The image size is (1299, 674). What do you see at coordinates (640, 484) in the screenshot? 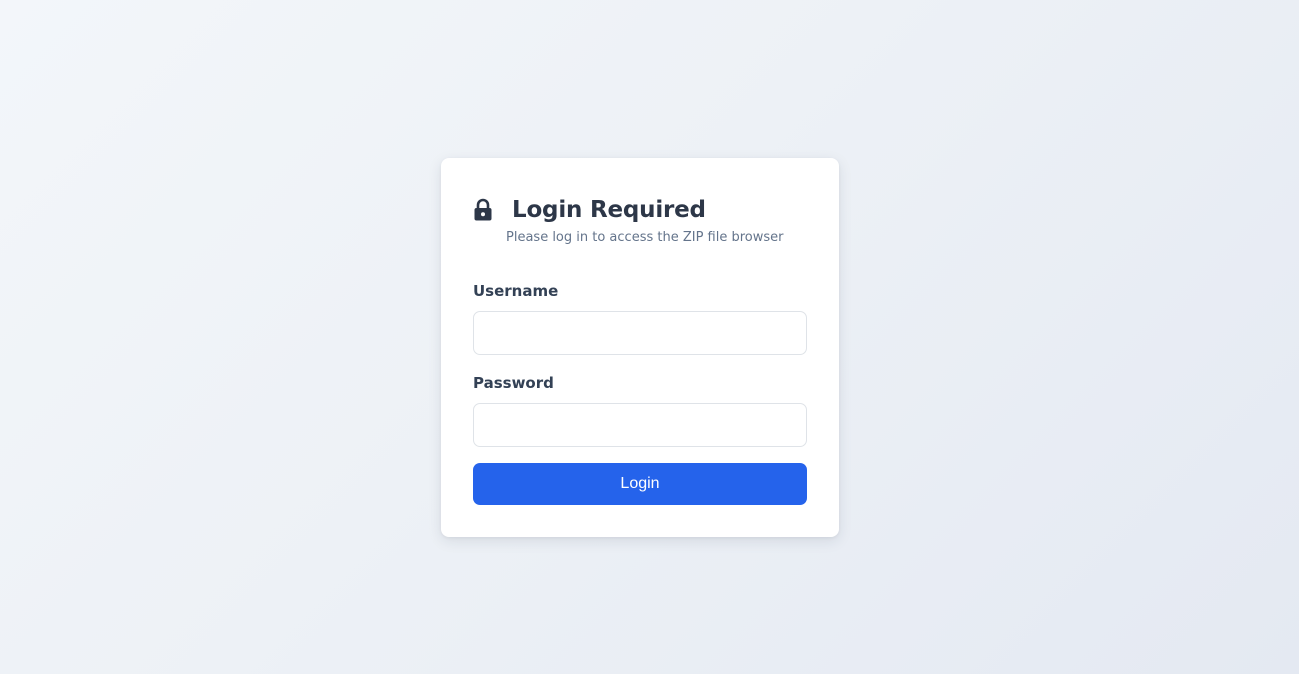
I see `login-button: Login` at bounding box center [640, 484].